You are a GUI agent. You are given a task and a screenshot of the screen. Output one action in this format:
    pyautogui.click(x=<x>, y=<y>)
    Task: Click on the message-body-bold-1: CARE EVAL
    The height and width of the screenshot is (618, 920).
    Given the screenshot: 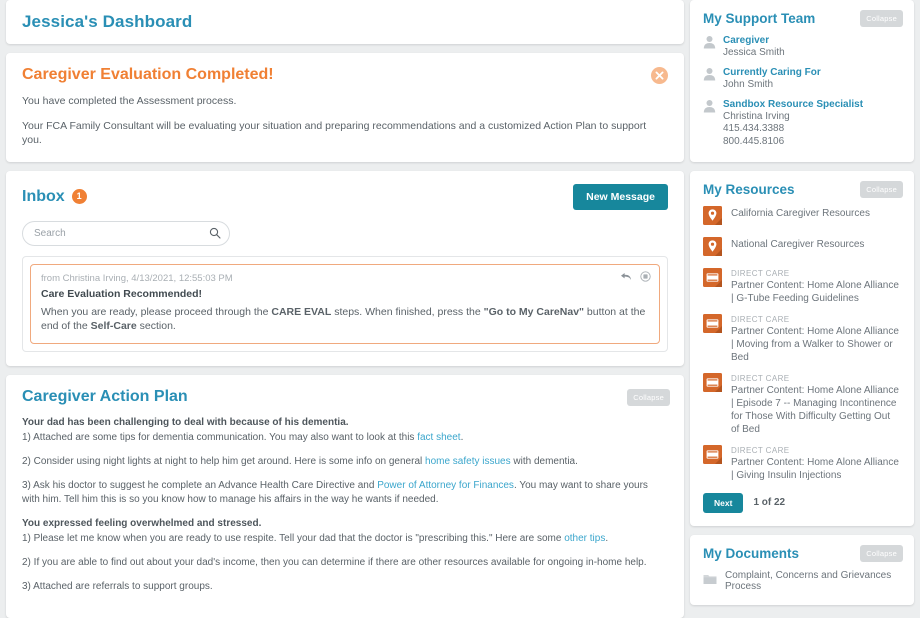 What is the action you would take?
    pyautogui.click(x=301, y=311)
    